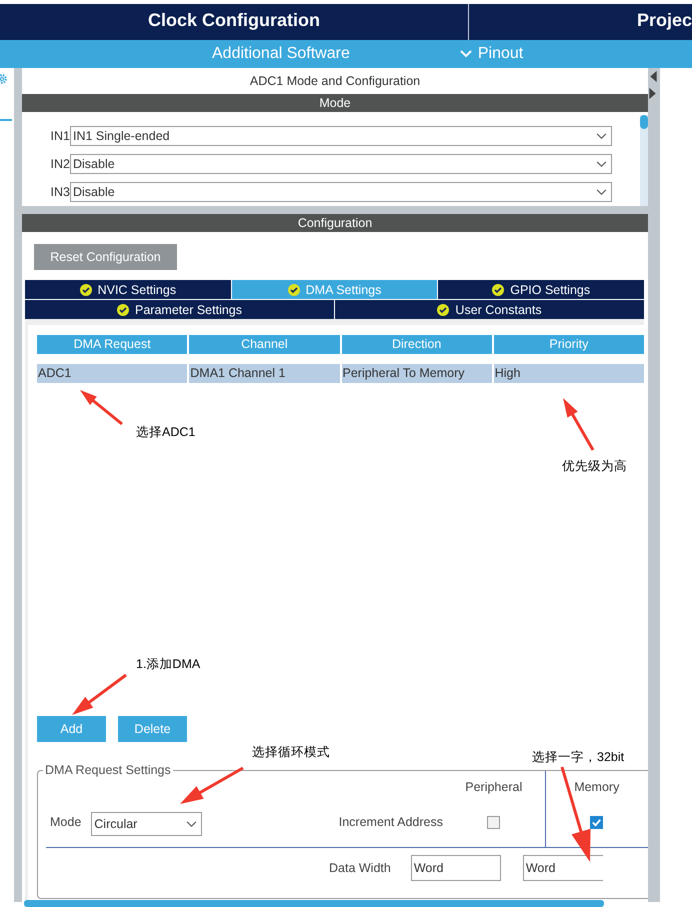 This screenshot has height=907, width=692. Describe the element at coordinates (179, 309) in the screenshot. I see `settings-tab: Parameter Settings` at that location.